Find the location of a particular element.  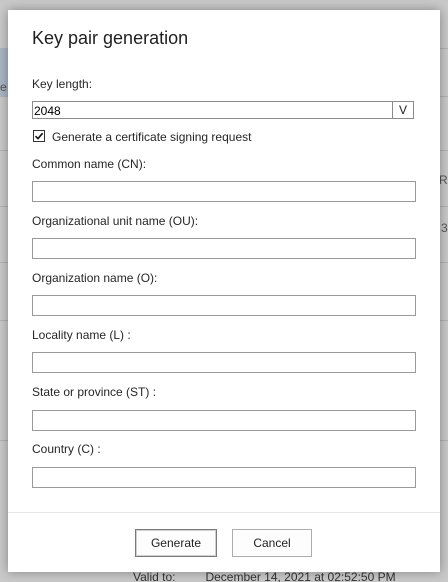

dialog-title: Key pair generation is located at coordinates (110, 38).